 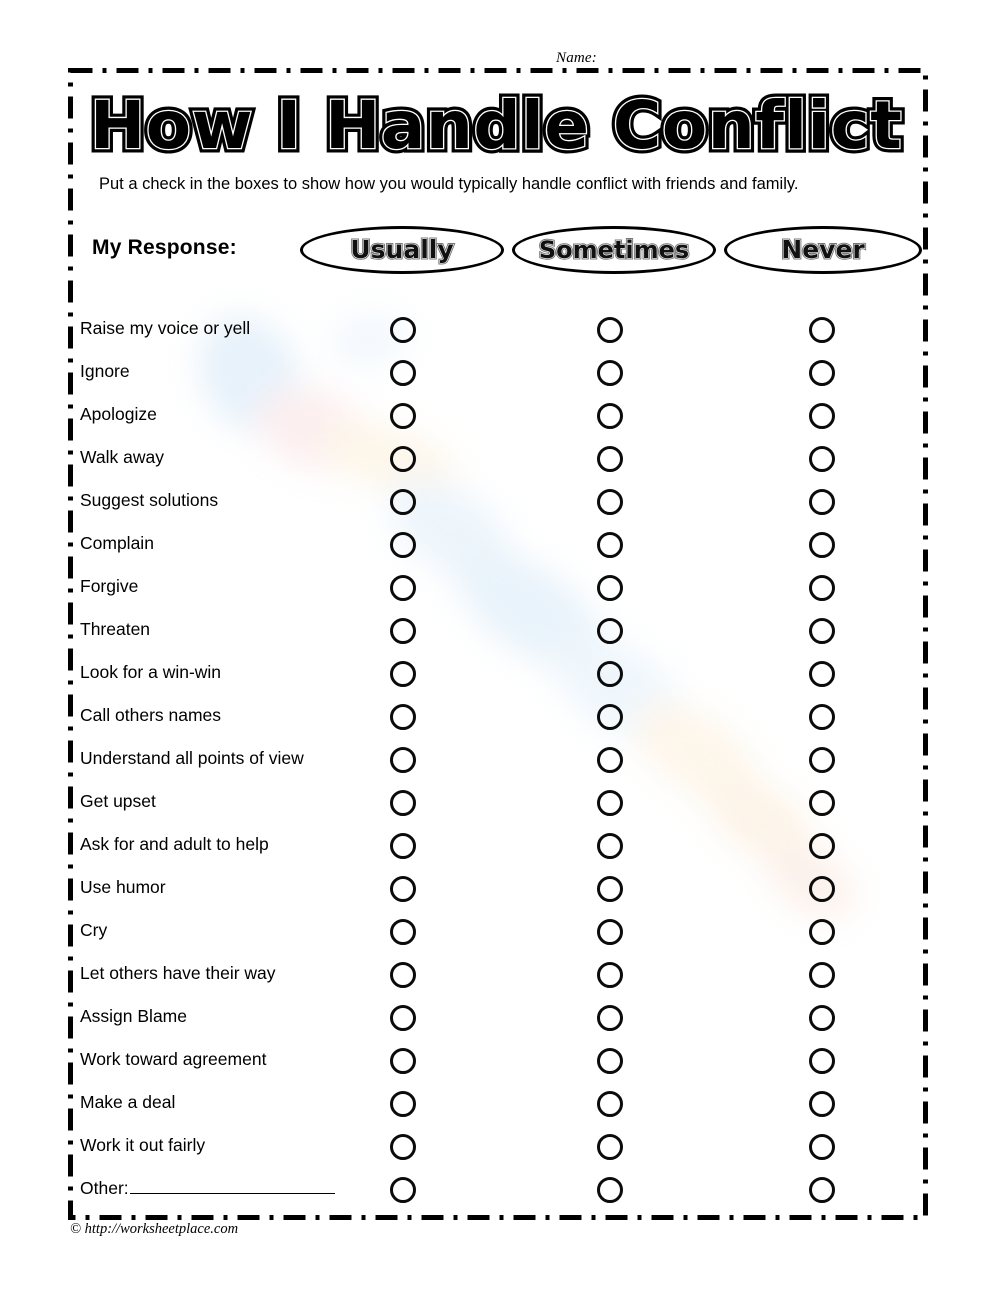 I want to click on checklist-row: Cry, so click(x=500, y=939).